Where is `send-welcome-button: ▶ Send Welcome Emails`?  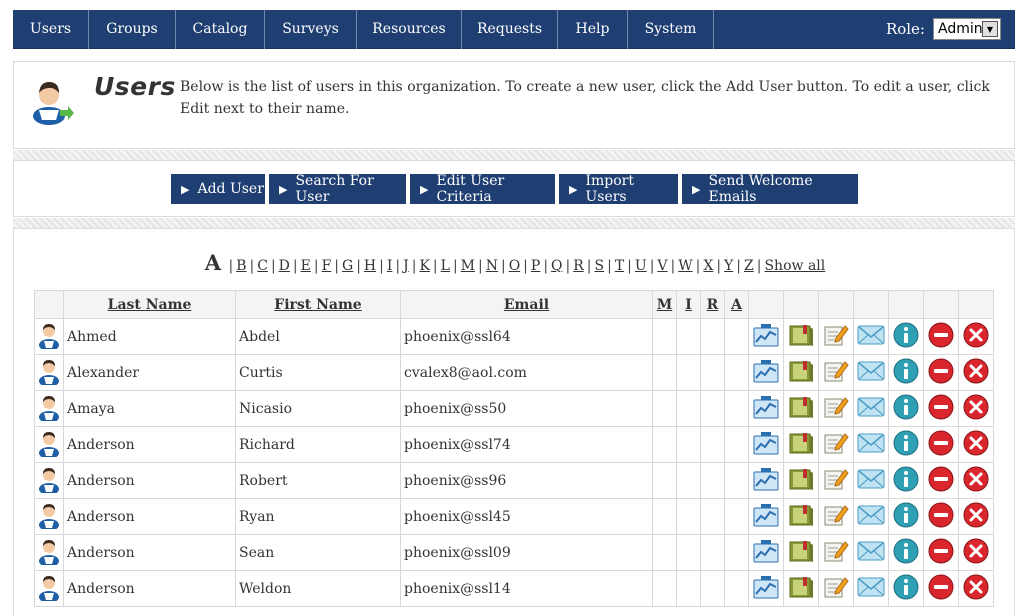 send-welcome-button: ▶ Send Welcome Emails is located at coordinates (770, 189).